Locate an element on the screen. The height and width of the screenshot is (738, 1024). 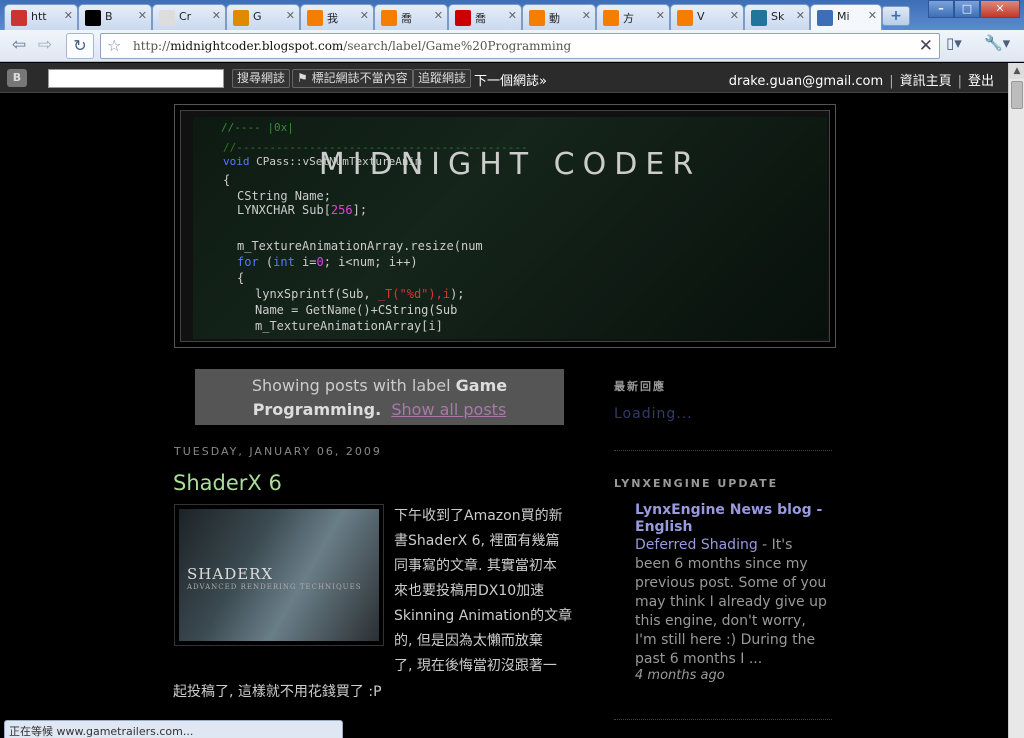
wrench-icon: 🔧▾ is located at coordinates (997, 43).